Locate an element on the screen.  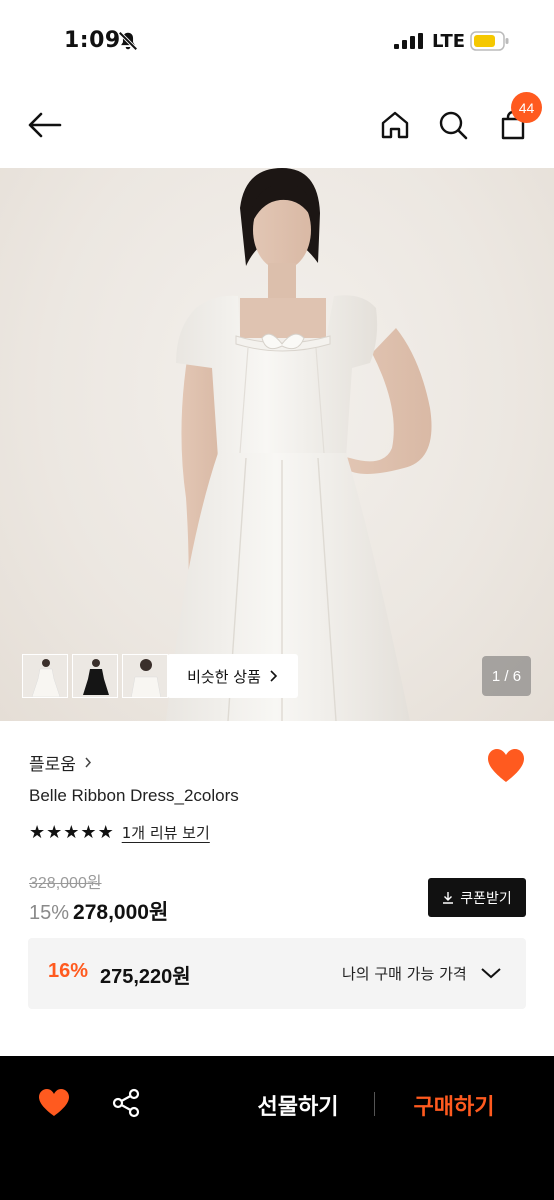
my-price-panel: 16% 275,220원 나의 구매 가능 가격 is located at coordinates (277, 973).